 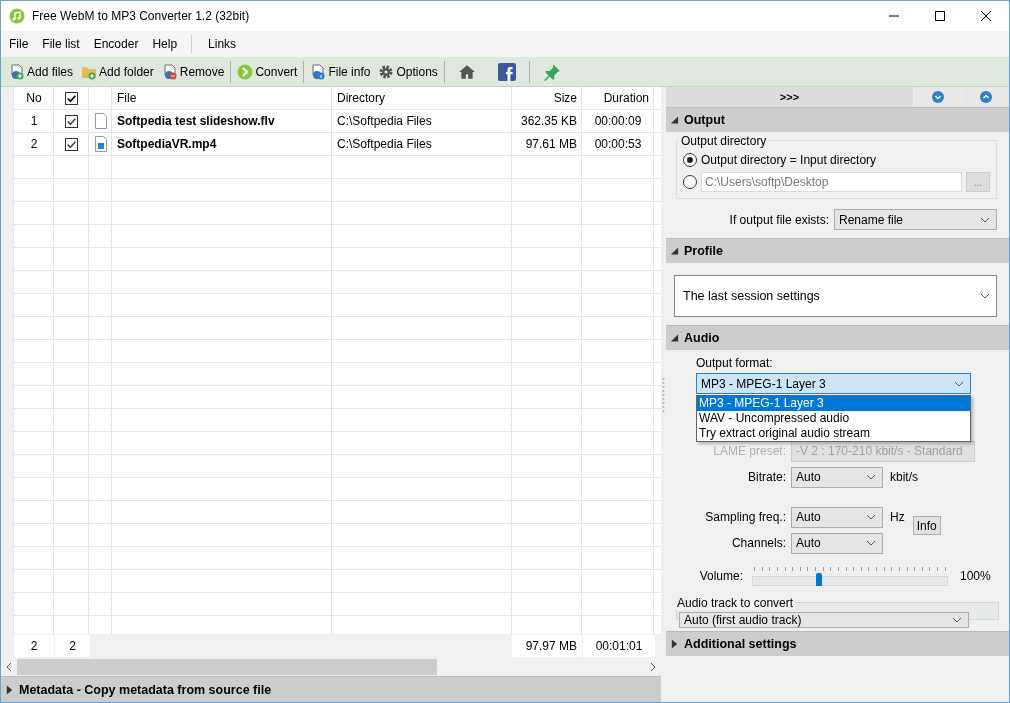 I want to click on column-header: No, so click(x=34, y=98).